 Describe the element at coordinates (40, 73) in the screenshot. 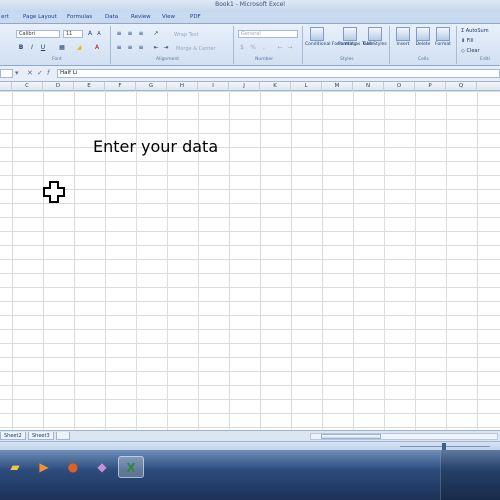

I see `enter-icon: ✓` at that location.